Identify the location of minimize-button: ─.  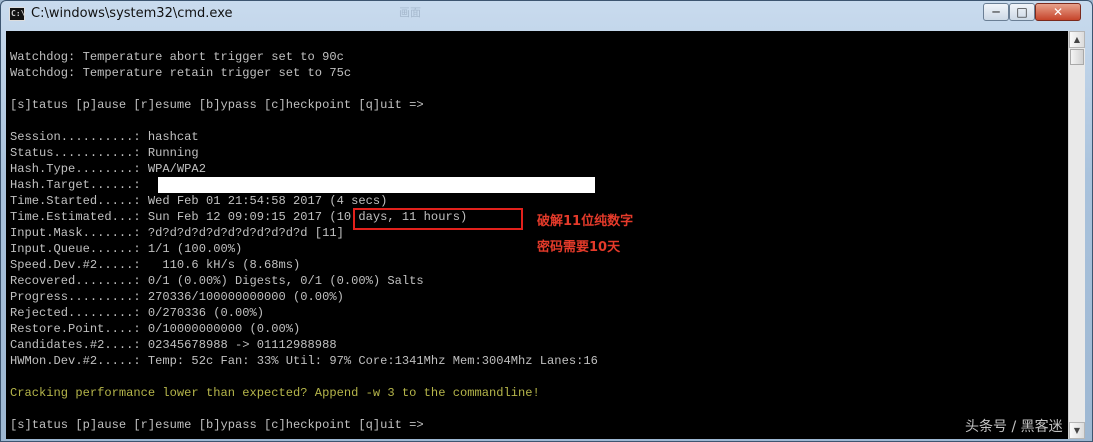
(996, 12).